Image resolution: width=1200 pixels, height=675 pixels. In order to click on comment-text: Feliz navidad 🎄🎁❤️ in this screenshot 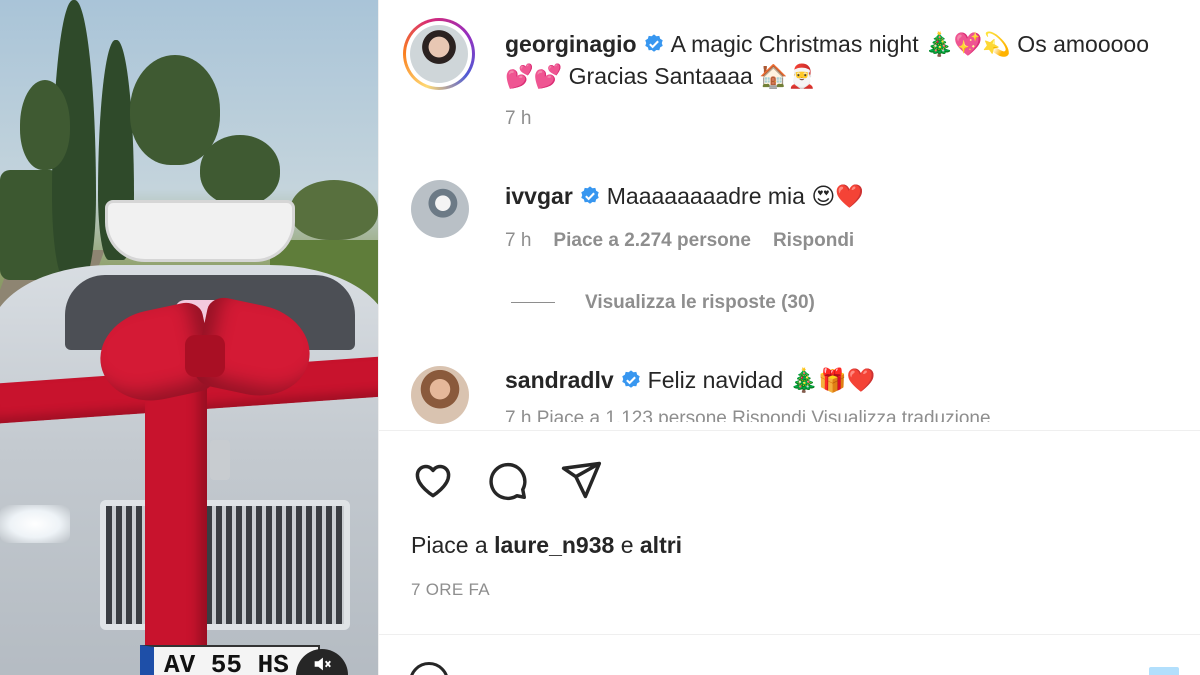, I will do `click(761, 380)`.